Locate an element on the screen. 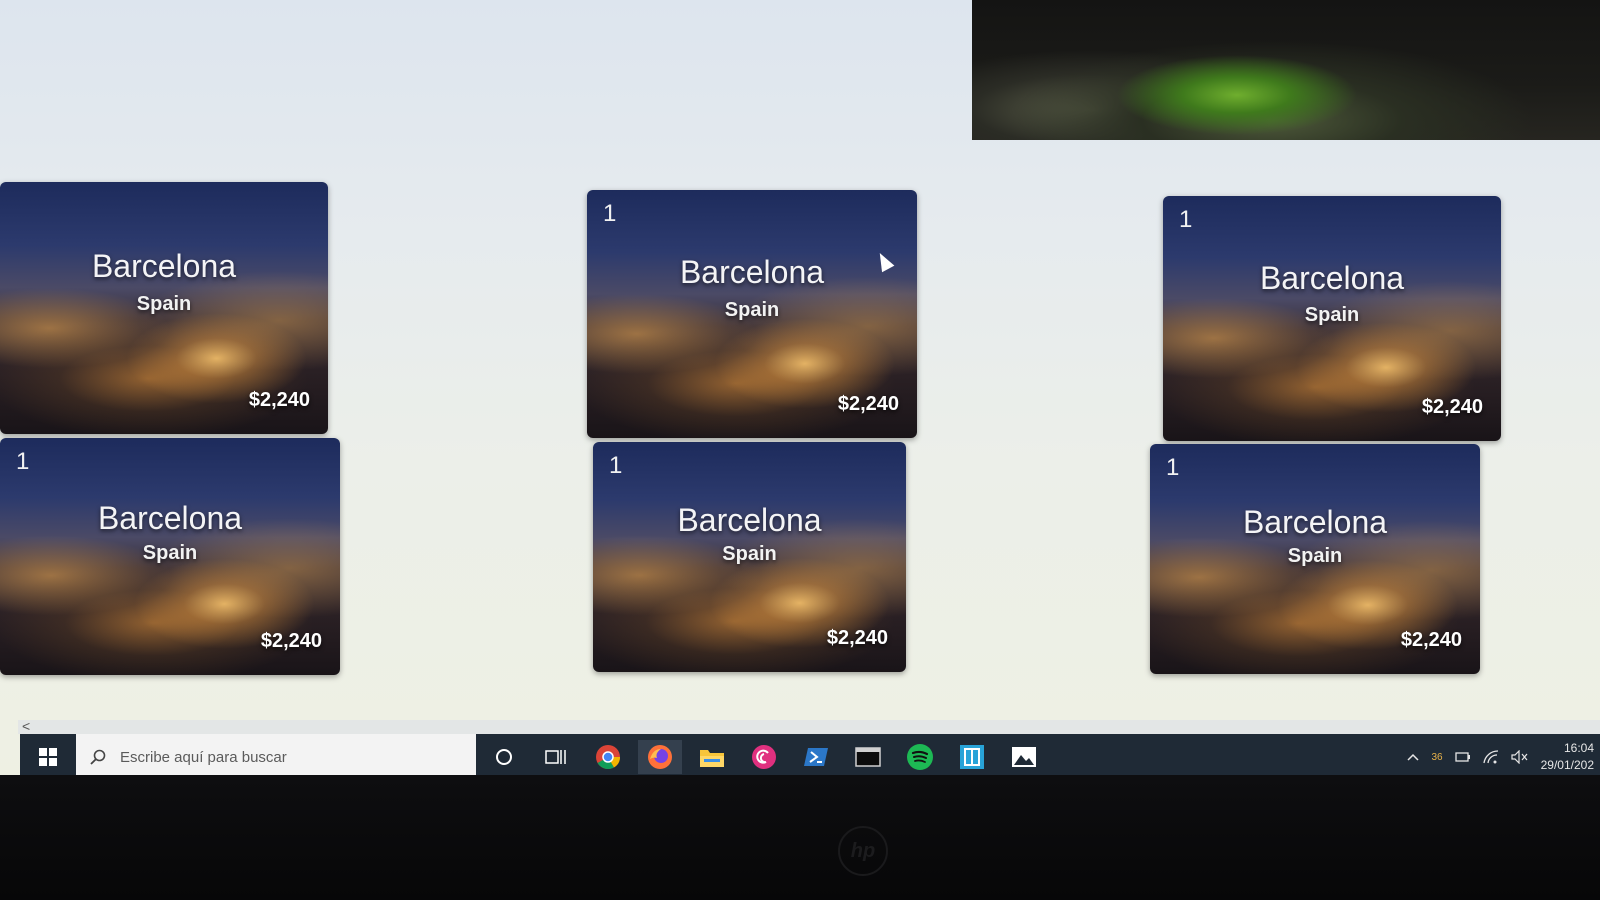 The image size is (1600, 900). taskbar-search-box: Escribe aquí para buscar is located at coordinates (276, 757).